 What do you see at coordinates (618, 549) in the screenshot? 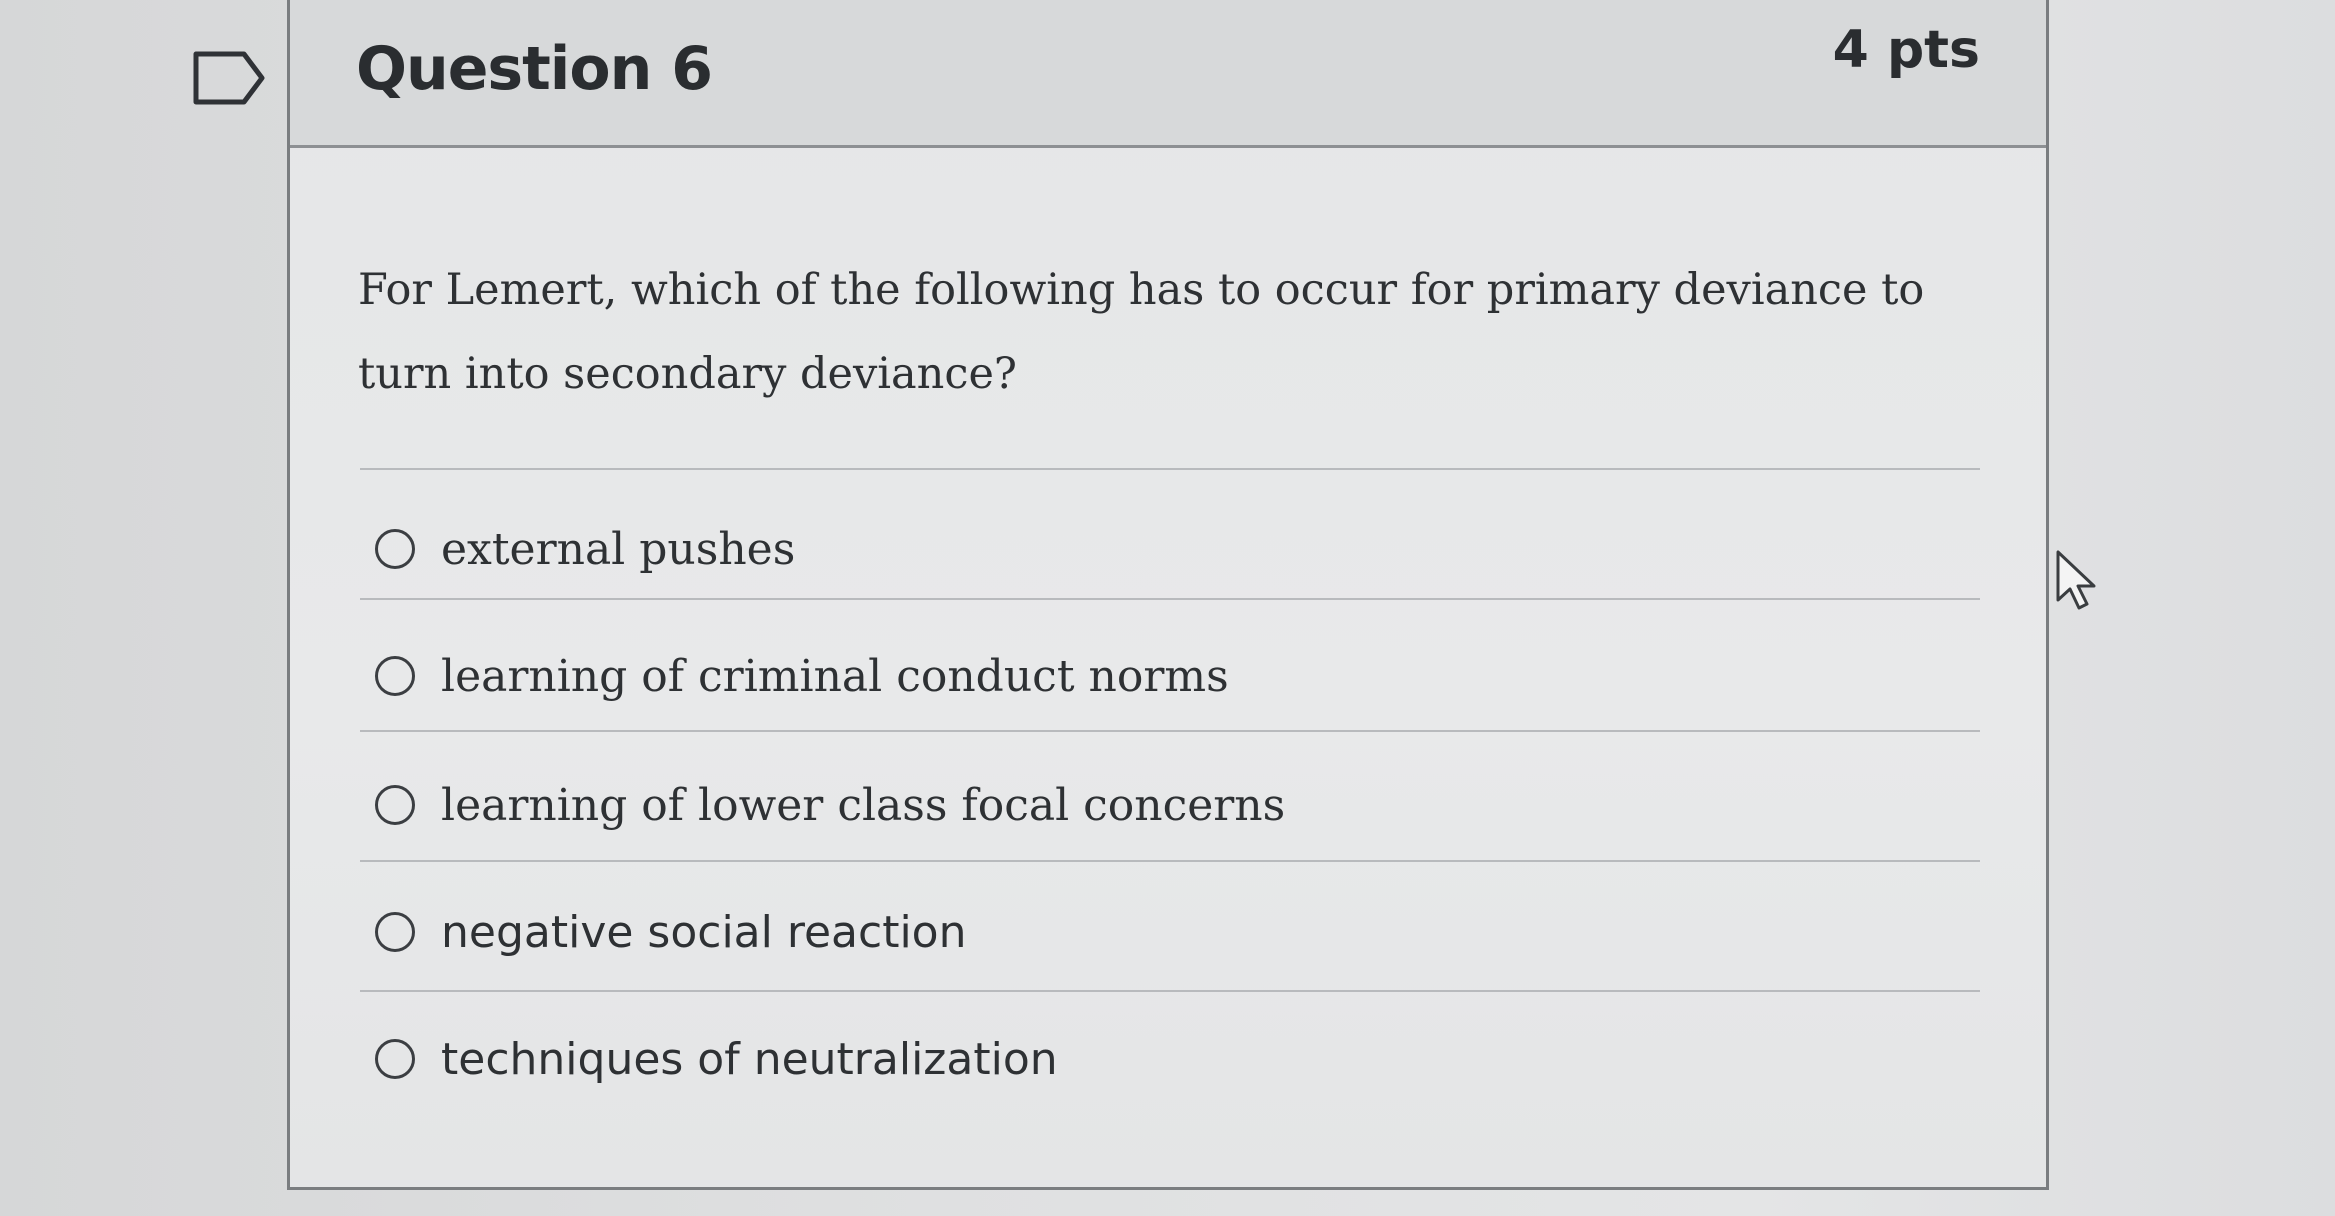
I see `answer-label: external pushes` at bounding box center [618, 549].